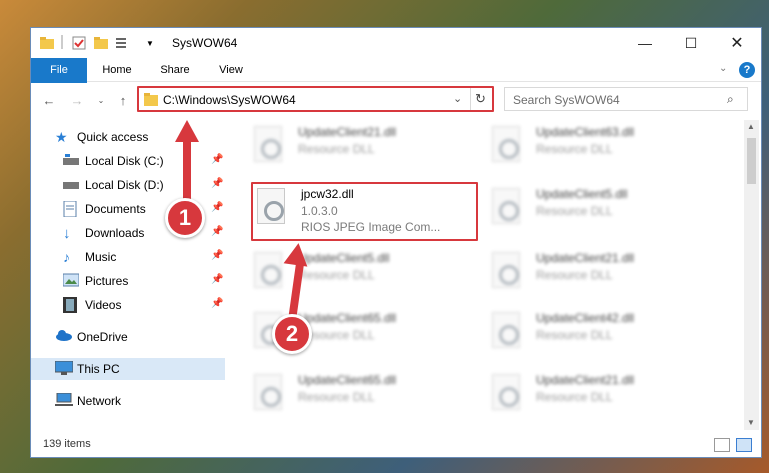 Image resolution: width=769 pixels, height=473 pixels. What do you see at coordinates (150, 43) in the screenshot?
I see `chevron-down-icon: ▼` at bounding box center [150, 43].